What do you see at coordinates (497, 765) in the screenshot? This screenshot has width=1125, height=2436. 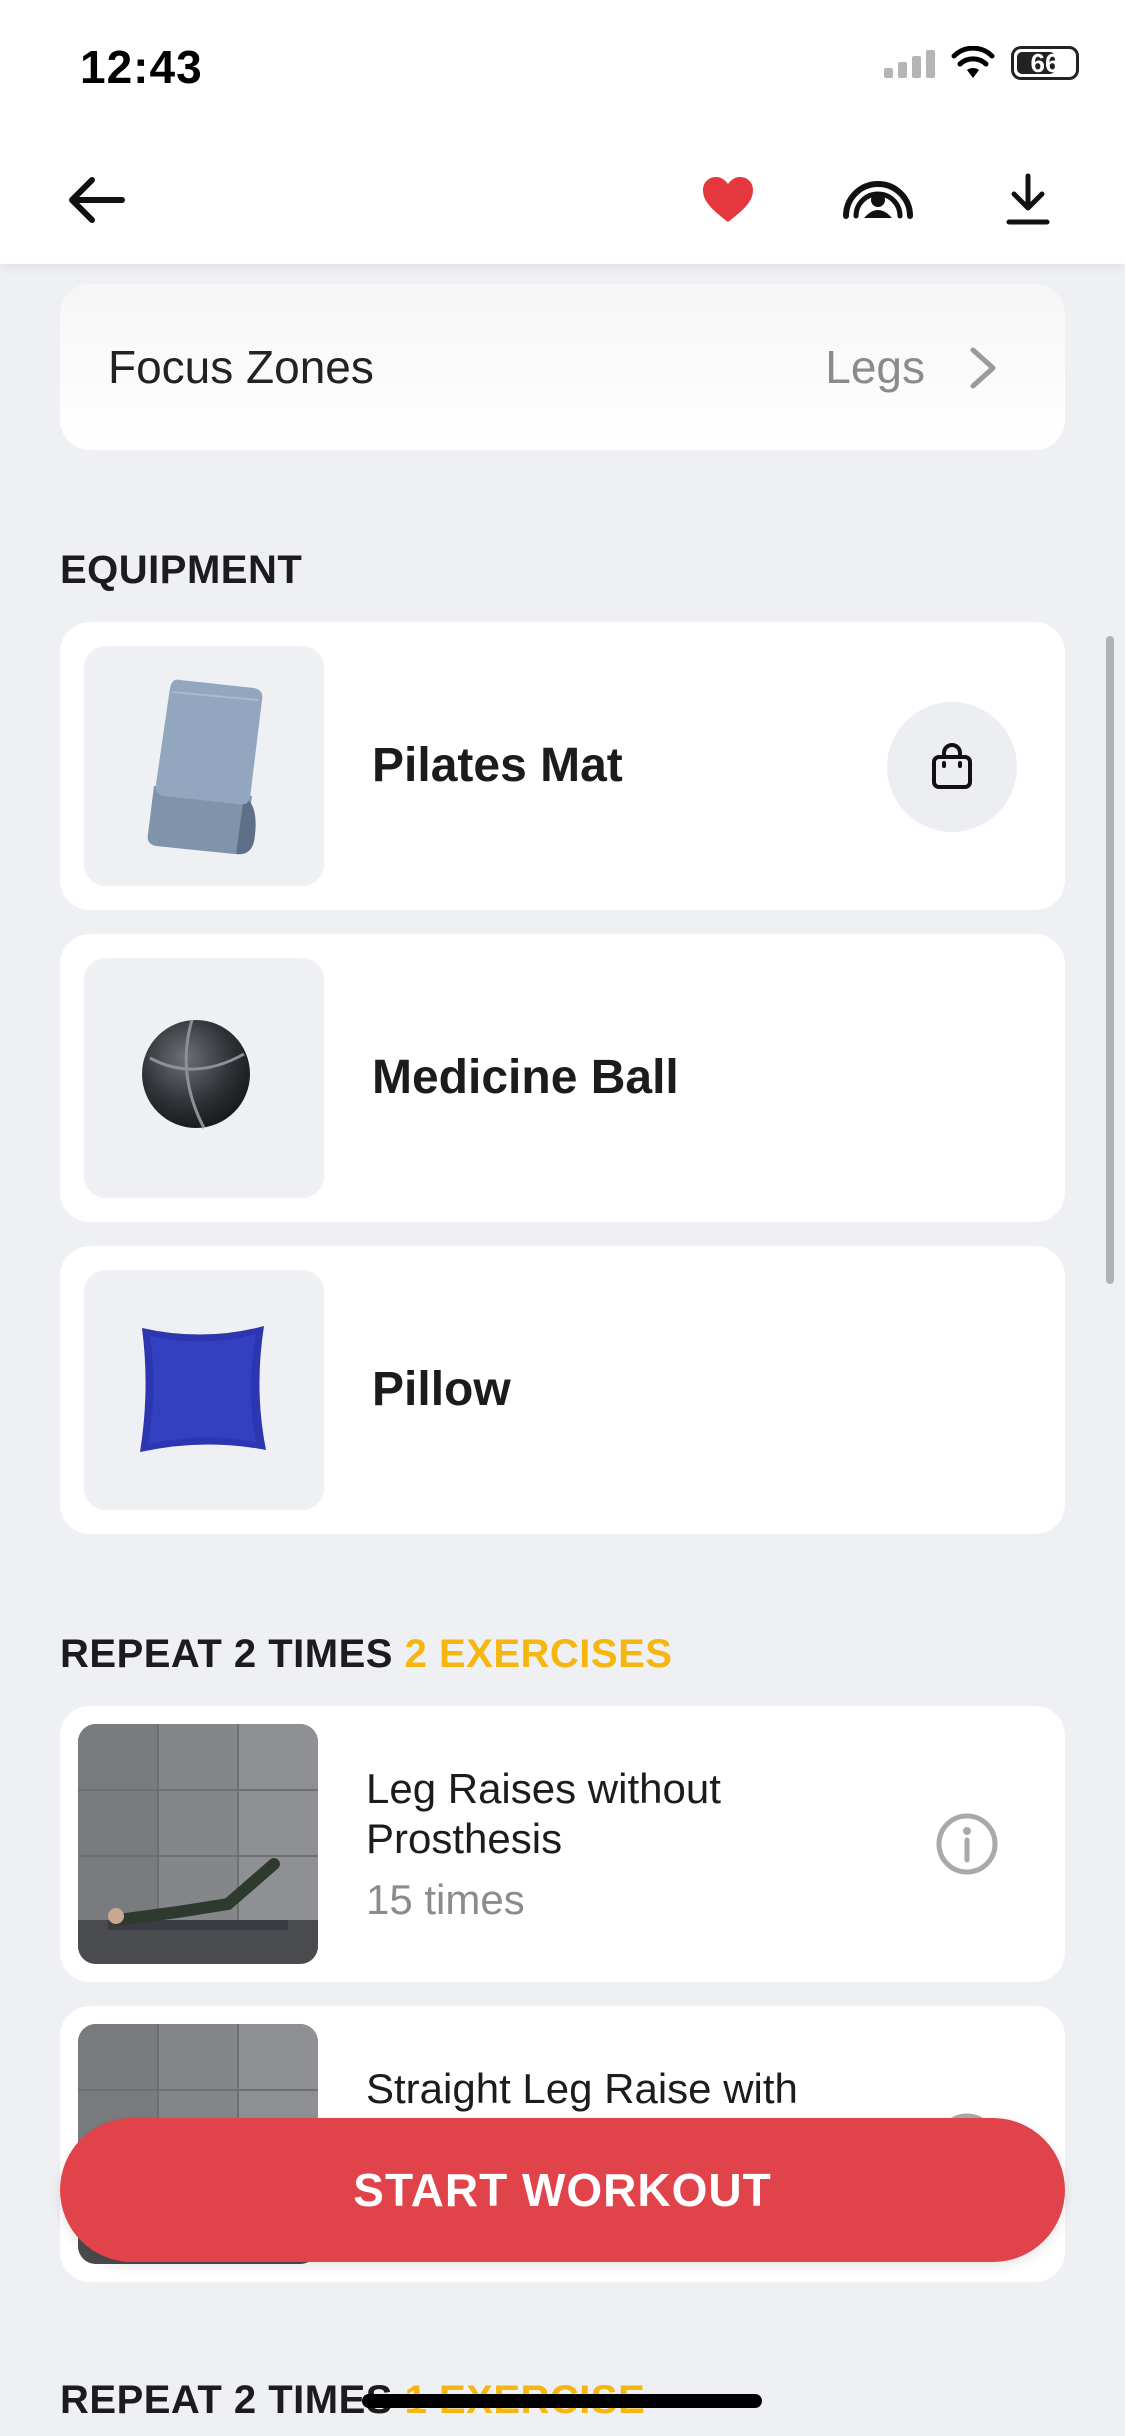 I see `equipment-name: Pilates Mat` at bounding box center [497, 765].